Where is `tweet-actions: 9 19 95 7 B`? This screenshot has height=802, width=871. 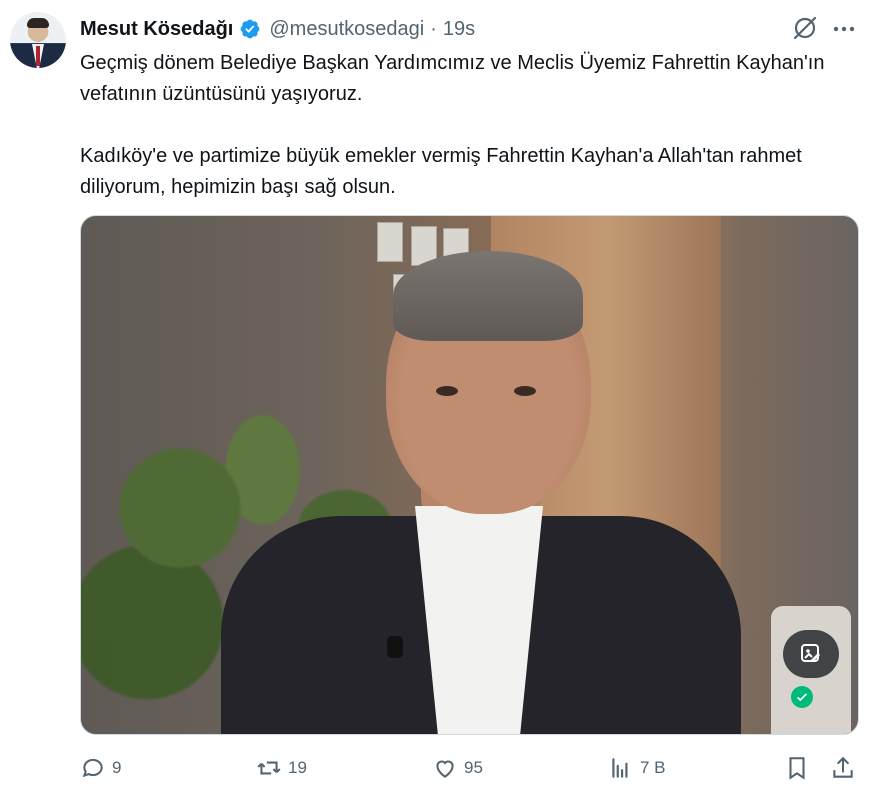 tweet-actions: 9 19 95 7 B is located at coordinates (470, 768).